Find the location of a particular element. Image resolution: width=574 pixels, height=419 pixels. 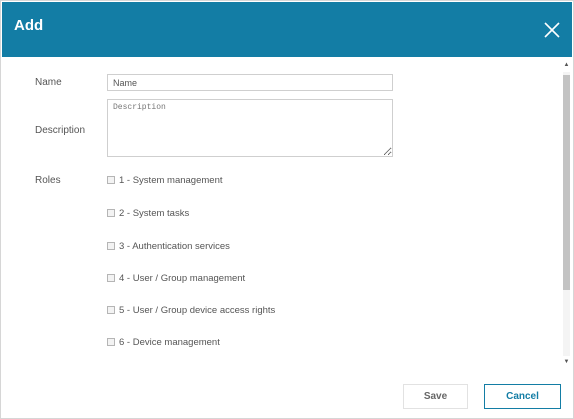

dialog-title: Add is located at coordinates (29, 25).